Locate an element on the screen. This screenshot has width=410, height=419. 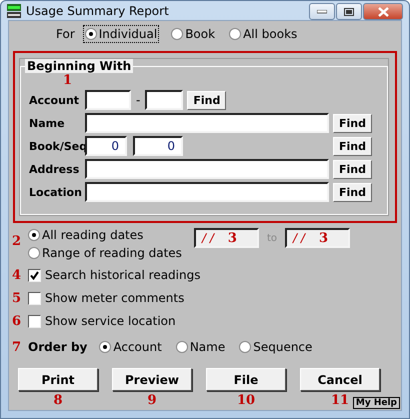
annotation-number: 7 is located at coordinates (17, 347).